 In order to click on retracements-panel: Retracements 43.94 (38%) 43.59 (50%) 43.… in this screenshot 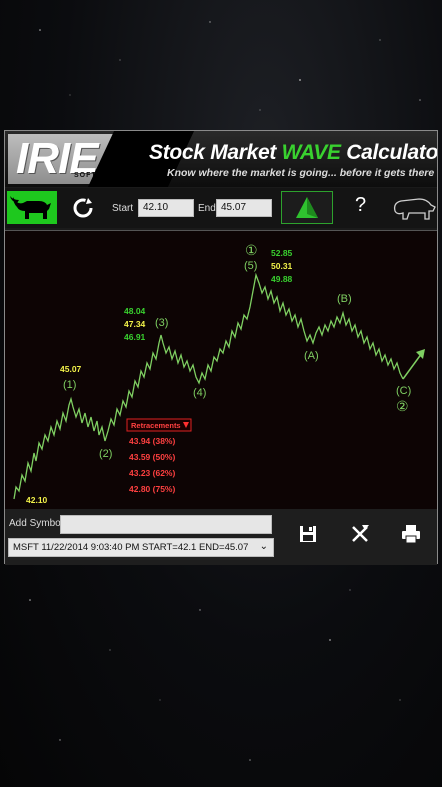, I will do `click(159, 456)`.